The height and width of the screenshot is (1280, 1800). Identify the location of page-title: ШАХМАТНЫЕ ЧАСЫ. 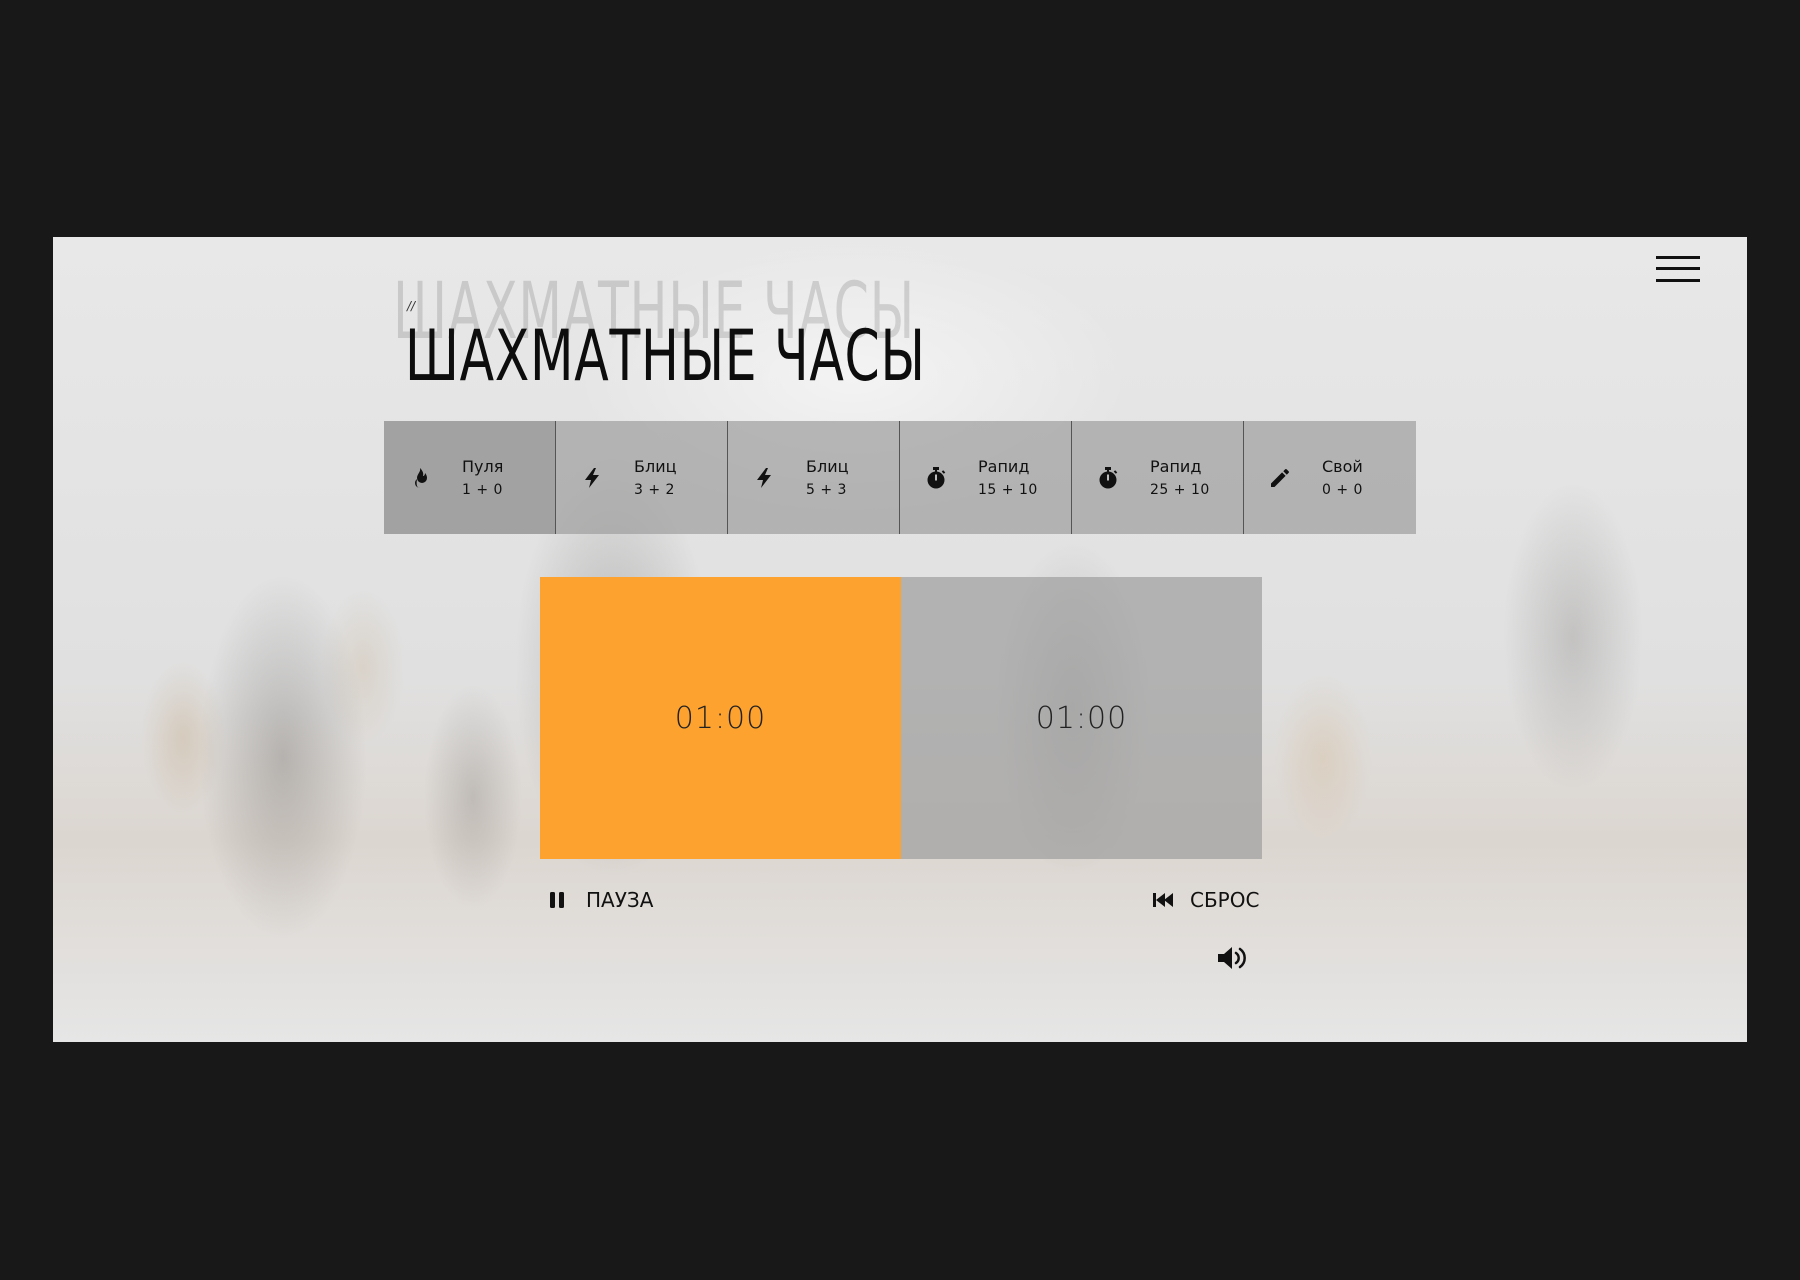
(665, 356).